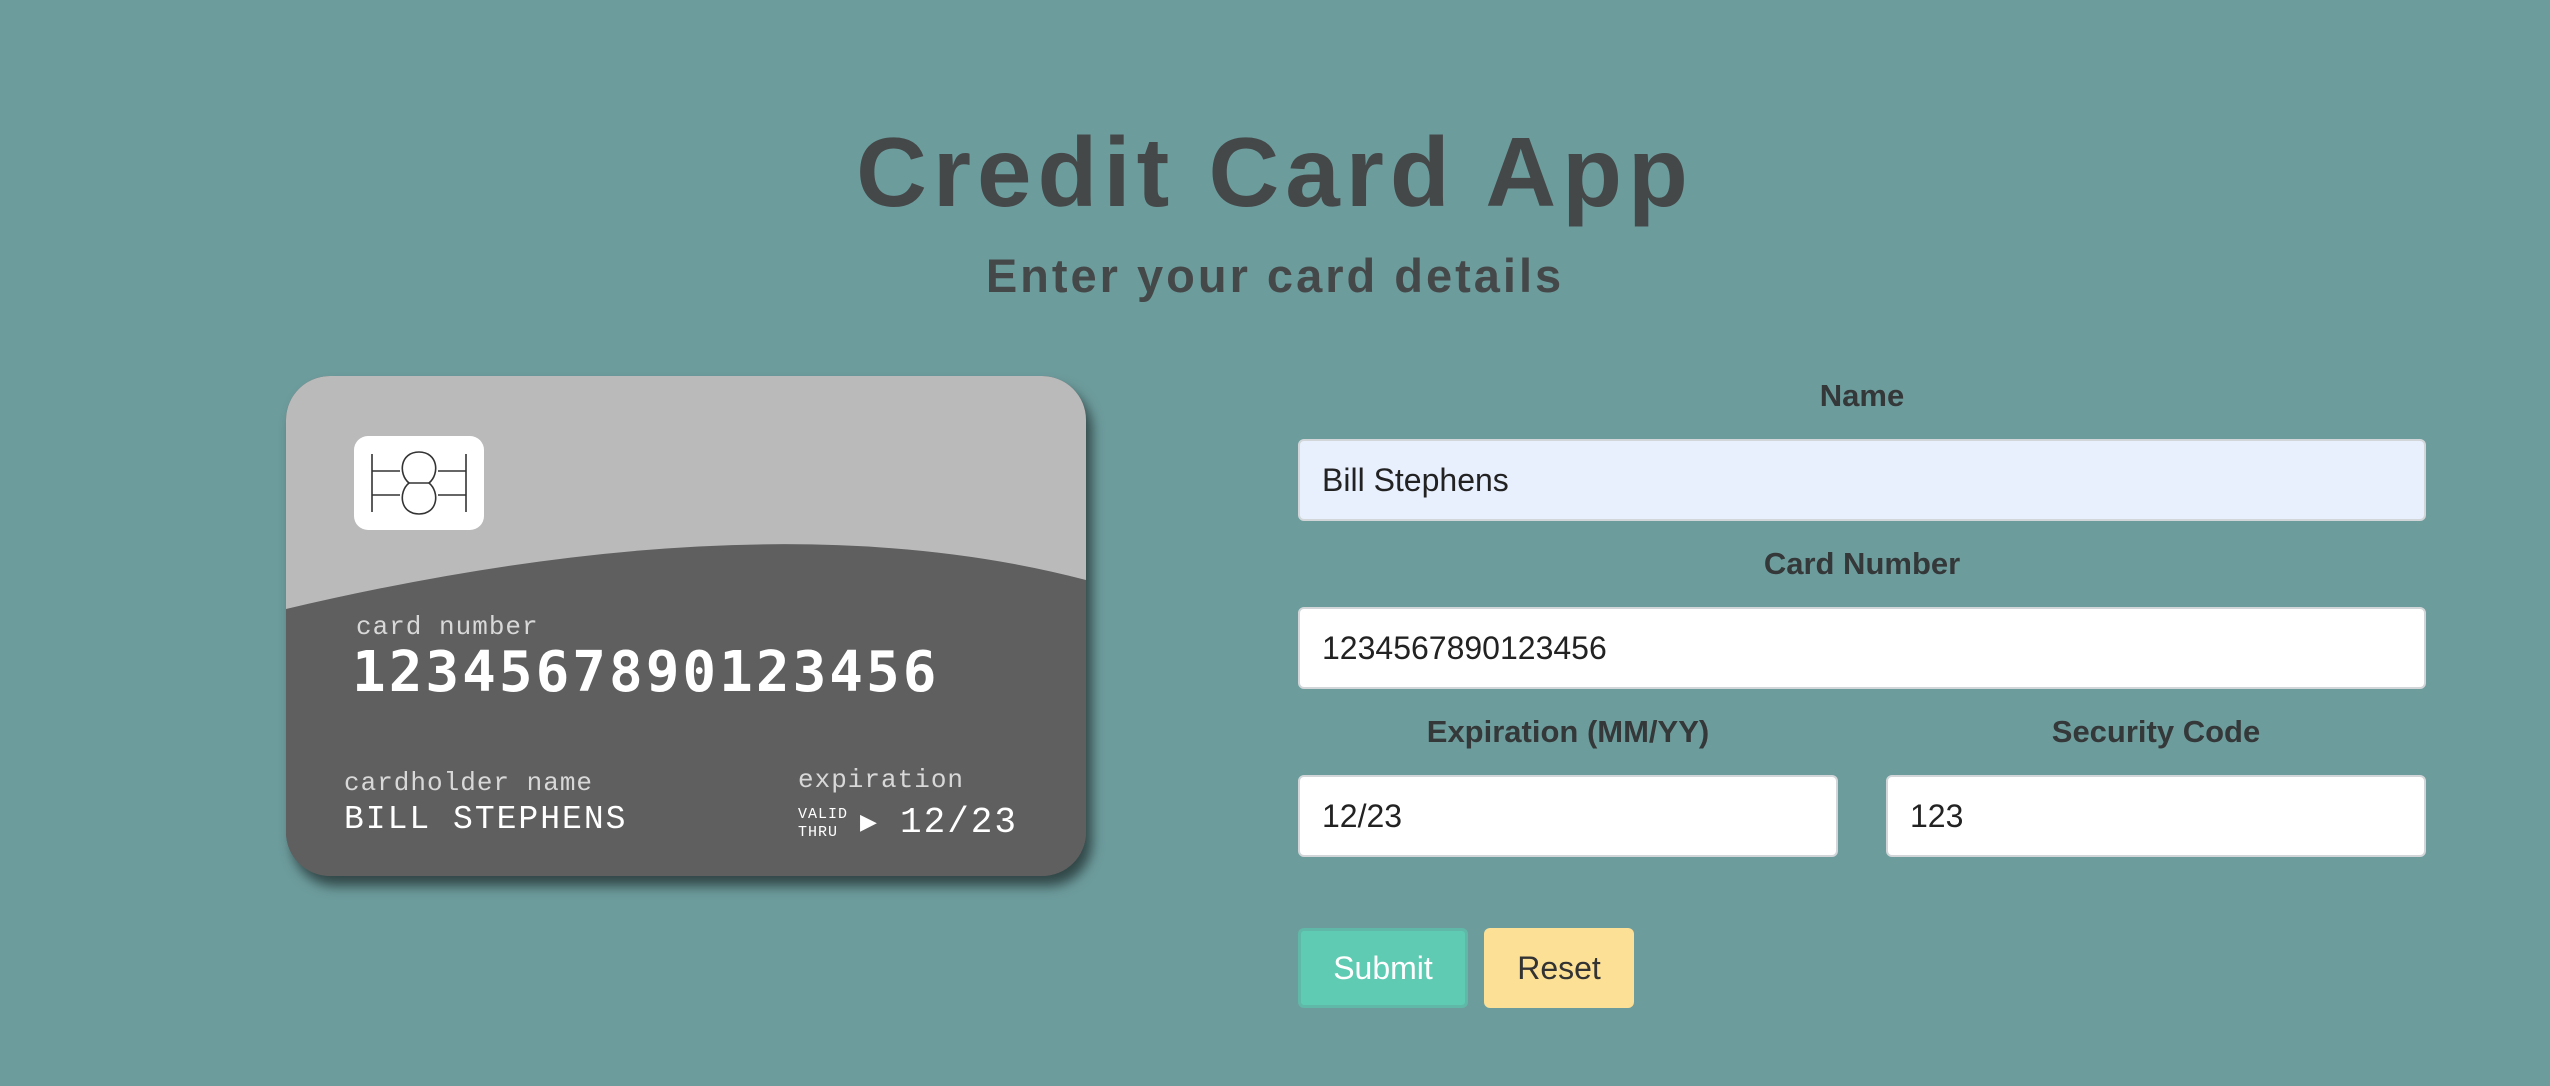  I want to click on name-label: Name, so click(1862, 395).